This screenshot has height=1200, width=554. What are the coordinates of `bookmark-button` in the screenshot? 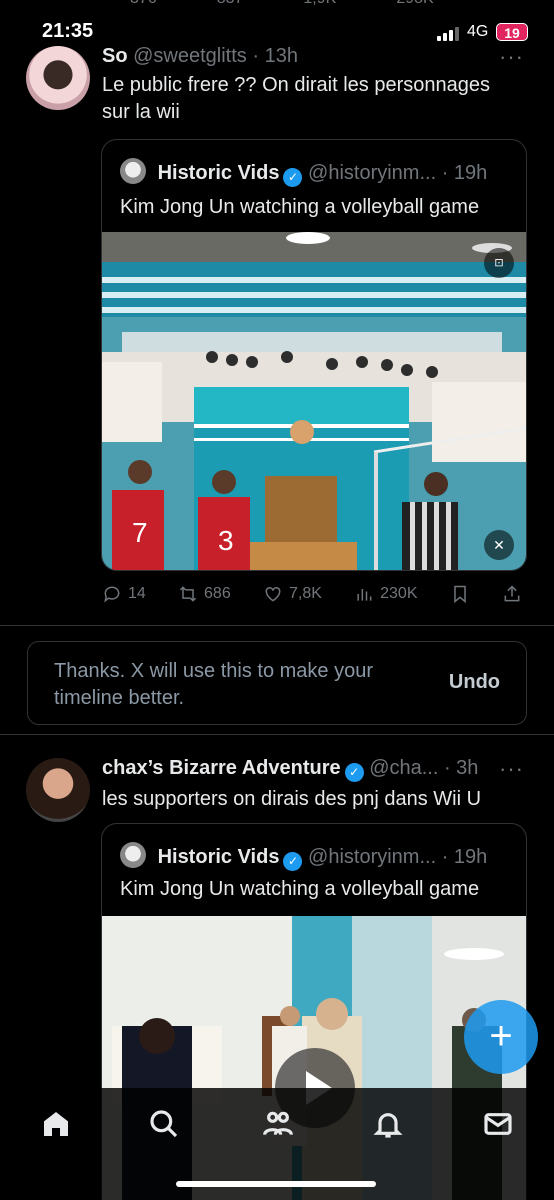 It's located at (460, 594).